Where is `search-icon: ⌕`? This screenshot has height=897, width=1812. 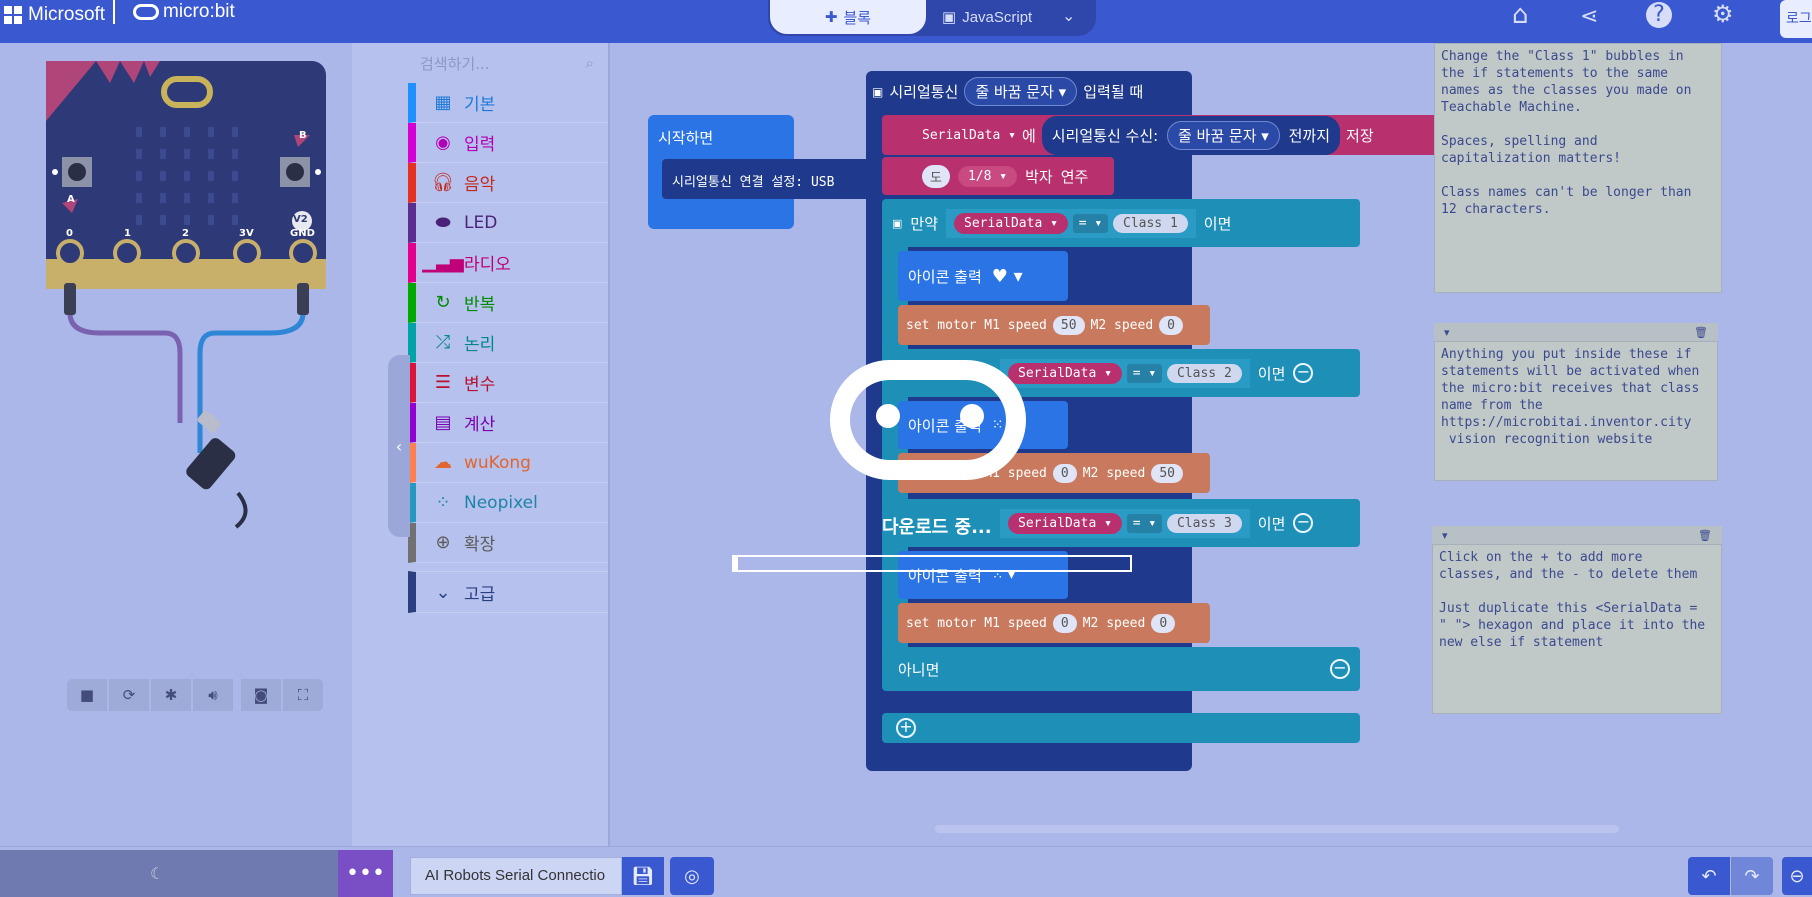
search-icon: ⌕ is located at coordinates (590, 63).